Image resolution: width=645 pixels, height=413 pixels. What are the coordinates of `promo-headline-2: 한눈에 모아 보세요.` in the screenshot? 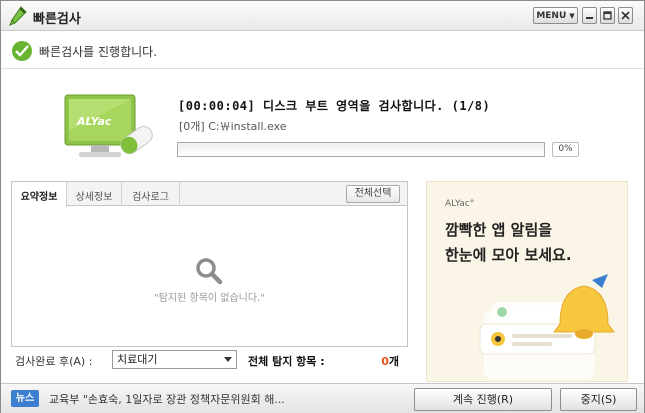 It's located at (508, 255).